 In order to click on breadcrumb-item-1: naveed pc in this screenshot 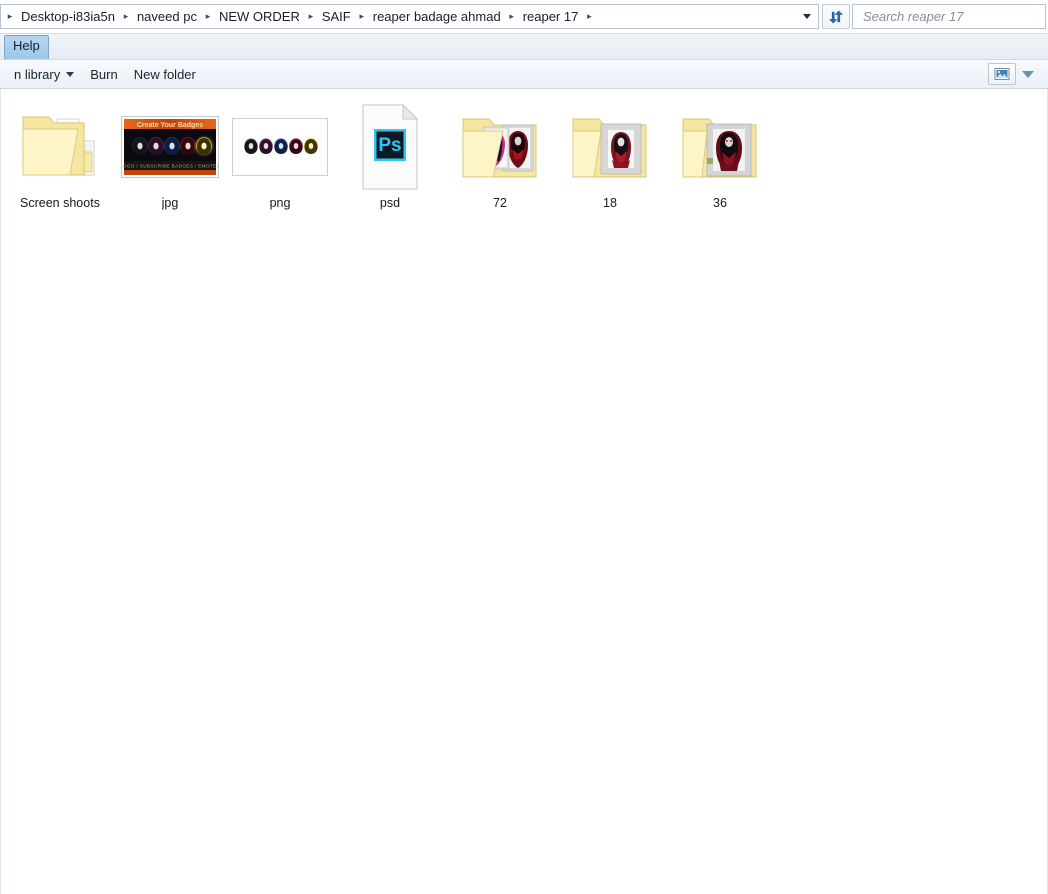, I will do `click(167, 16)`.